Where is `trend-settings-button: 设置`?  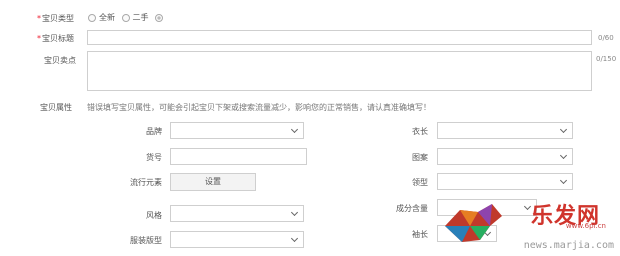 trend-settings-button: 设置 is located at coordinates (213, 182).